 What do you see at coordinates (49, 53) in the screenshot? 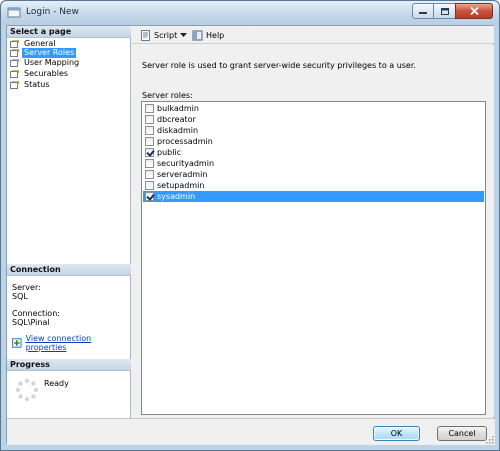
I see `page-label: Server Roles` at bounding box center [49, 53].